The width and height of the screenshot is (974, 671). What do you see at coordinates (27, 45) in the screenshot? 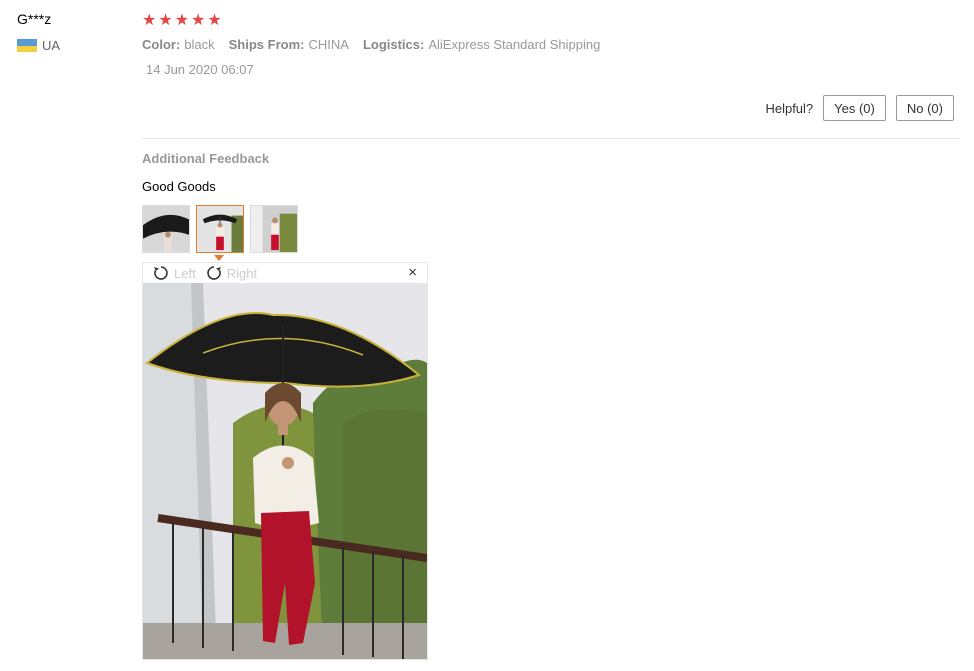
I see `ukraine-flag-icon` at bounding box center [27, 45].